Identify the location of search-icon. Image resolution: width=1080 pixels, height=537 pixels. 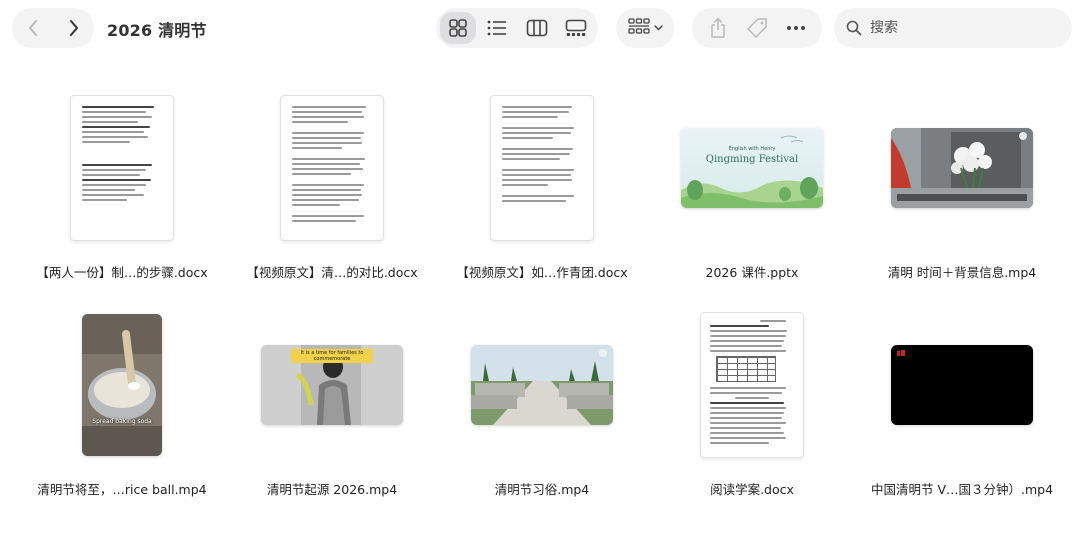
(854, 28).